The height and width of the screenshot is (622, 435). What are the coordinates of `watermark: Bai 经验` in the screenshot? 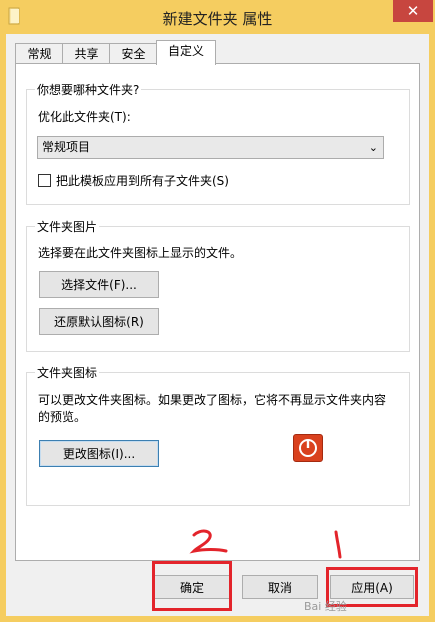 It's located at (325, 606).